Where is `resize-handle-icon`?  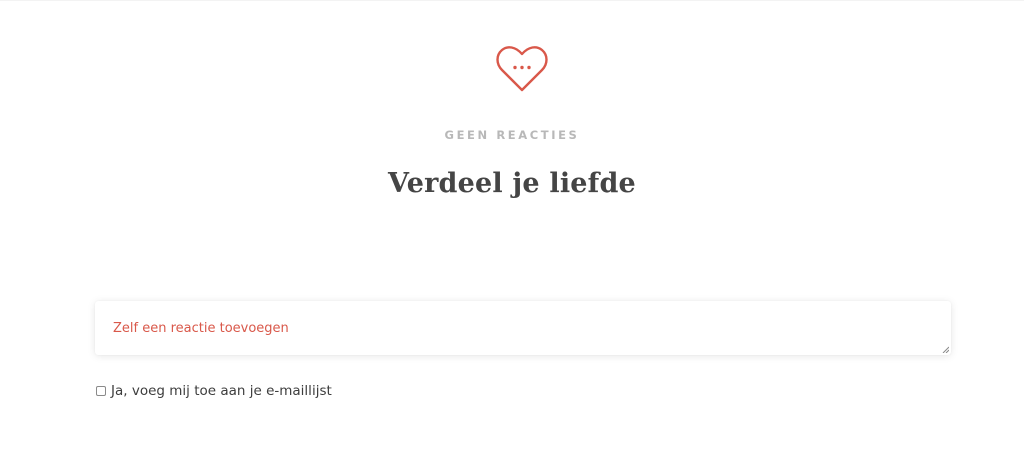 resize-handle-icon is located at coordinates (945, 349).